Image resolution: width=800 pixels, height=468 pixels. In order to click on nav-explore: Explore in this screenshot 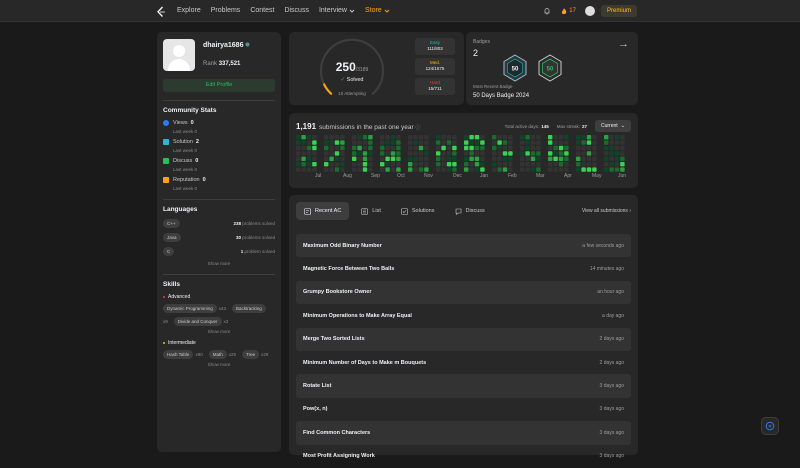, I will do `click(189, 10)`.